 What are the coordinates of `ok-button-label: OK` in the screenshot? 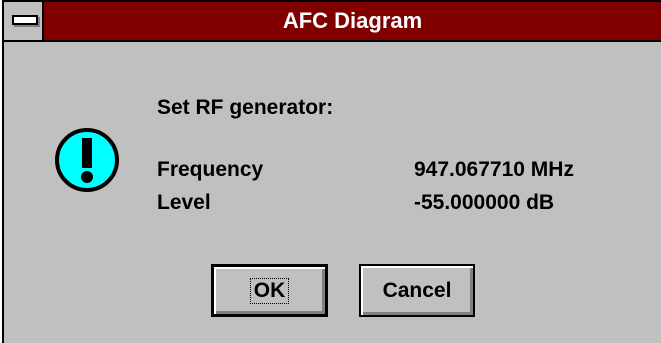 It's located at (269, 290).